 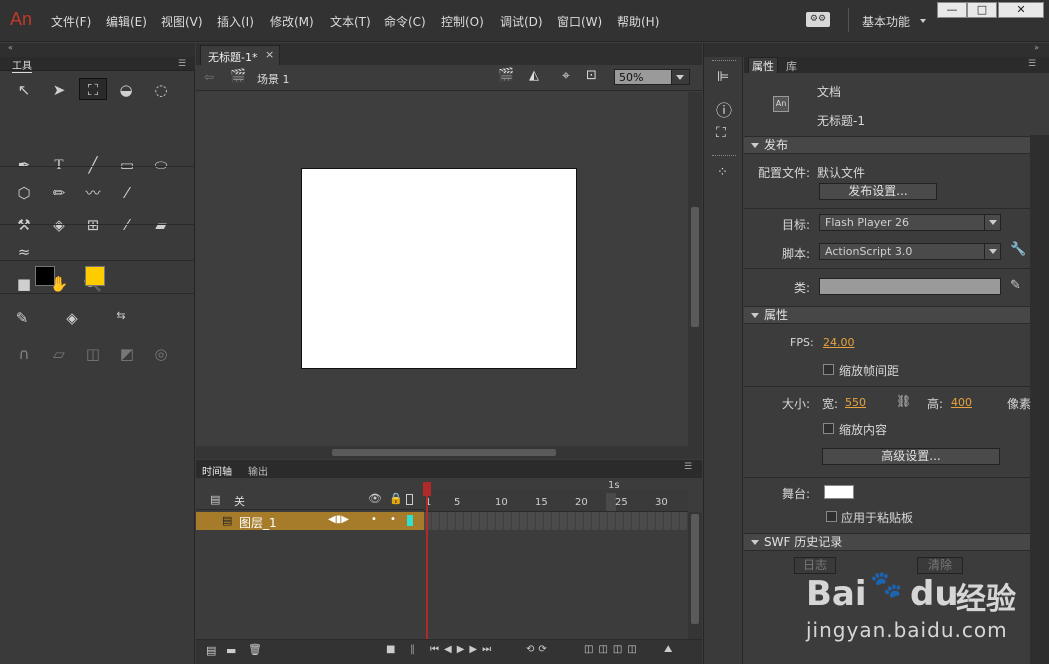 I want to click on vertical-scroll-thumb, so click(x=695, y=267).